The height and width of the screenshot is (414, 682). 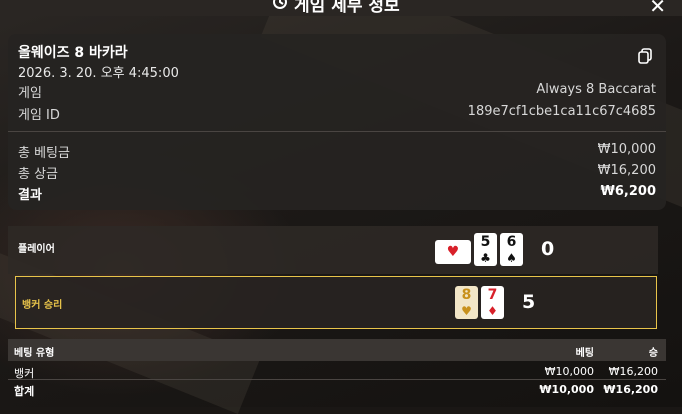 I want to click on playing-card: 8 ♥, so click(x=466, y=302).